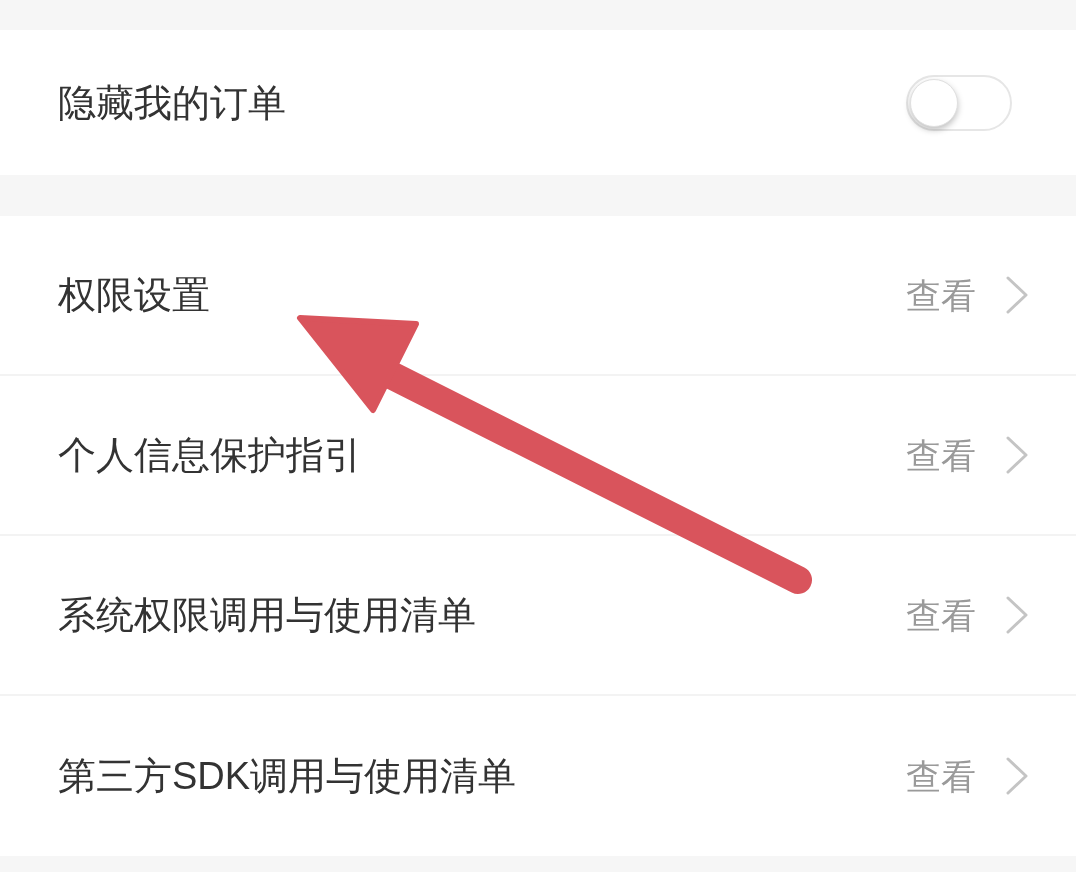 The height and width of the screenshot is (872, 1076). What do you see at coordinates (287, 776) in the screenshot?
I see `setting-label: 第三方SDK调用与使用清单` at bounding box center [287, 776].